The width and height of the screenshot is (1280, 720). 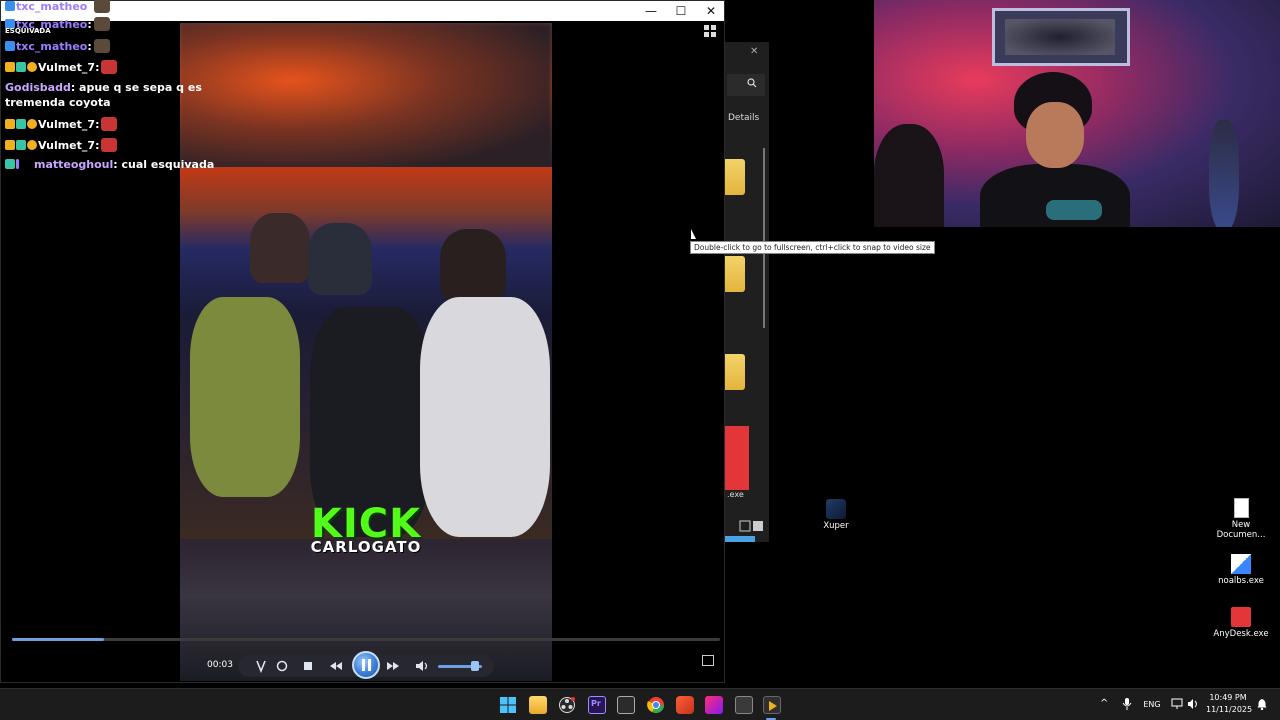 What do you see at coordinates (538, 705) in the screenshot?
I see `file-explorer-icon` at bounding box center [538, 705].